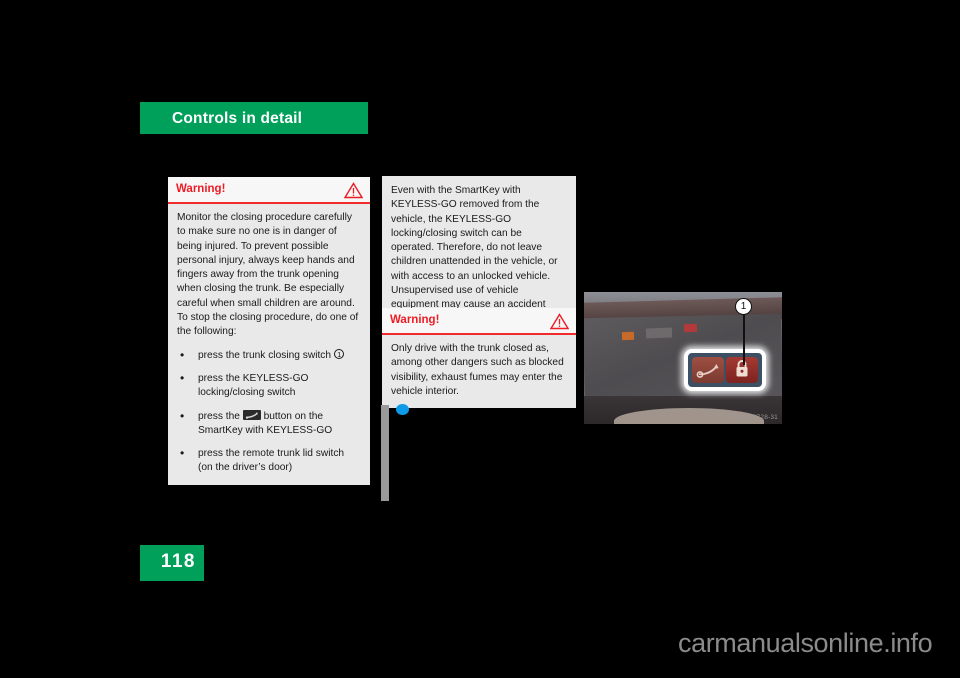 This screenshot has height=678, width=960. What do you see at coordinates (683, 358) in the screenshot?
I see `trunk-switch-photo: 1 P60.20-2728-31` at bounding box center [683, 358].